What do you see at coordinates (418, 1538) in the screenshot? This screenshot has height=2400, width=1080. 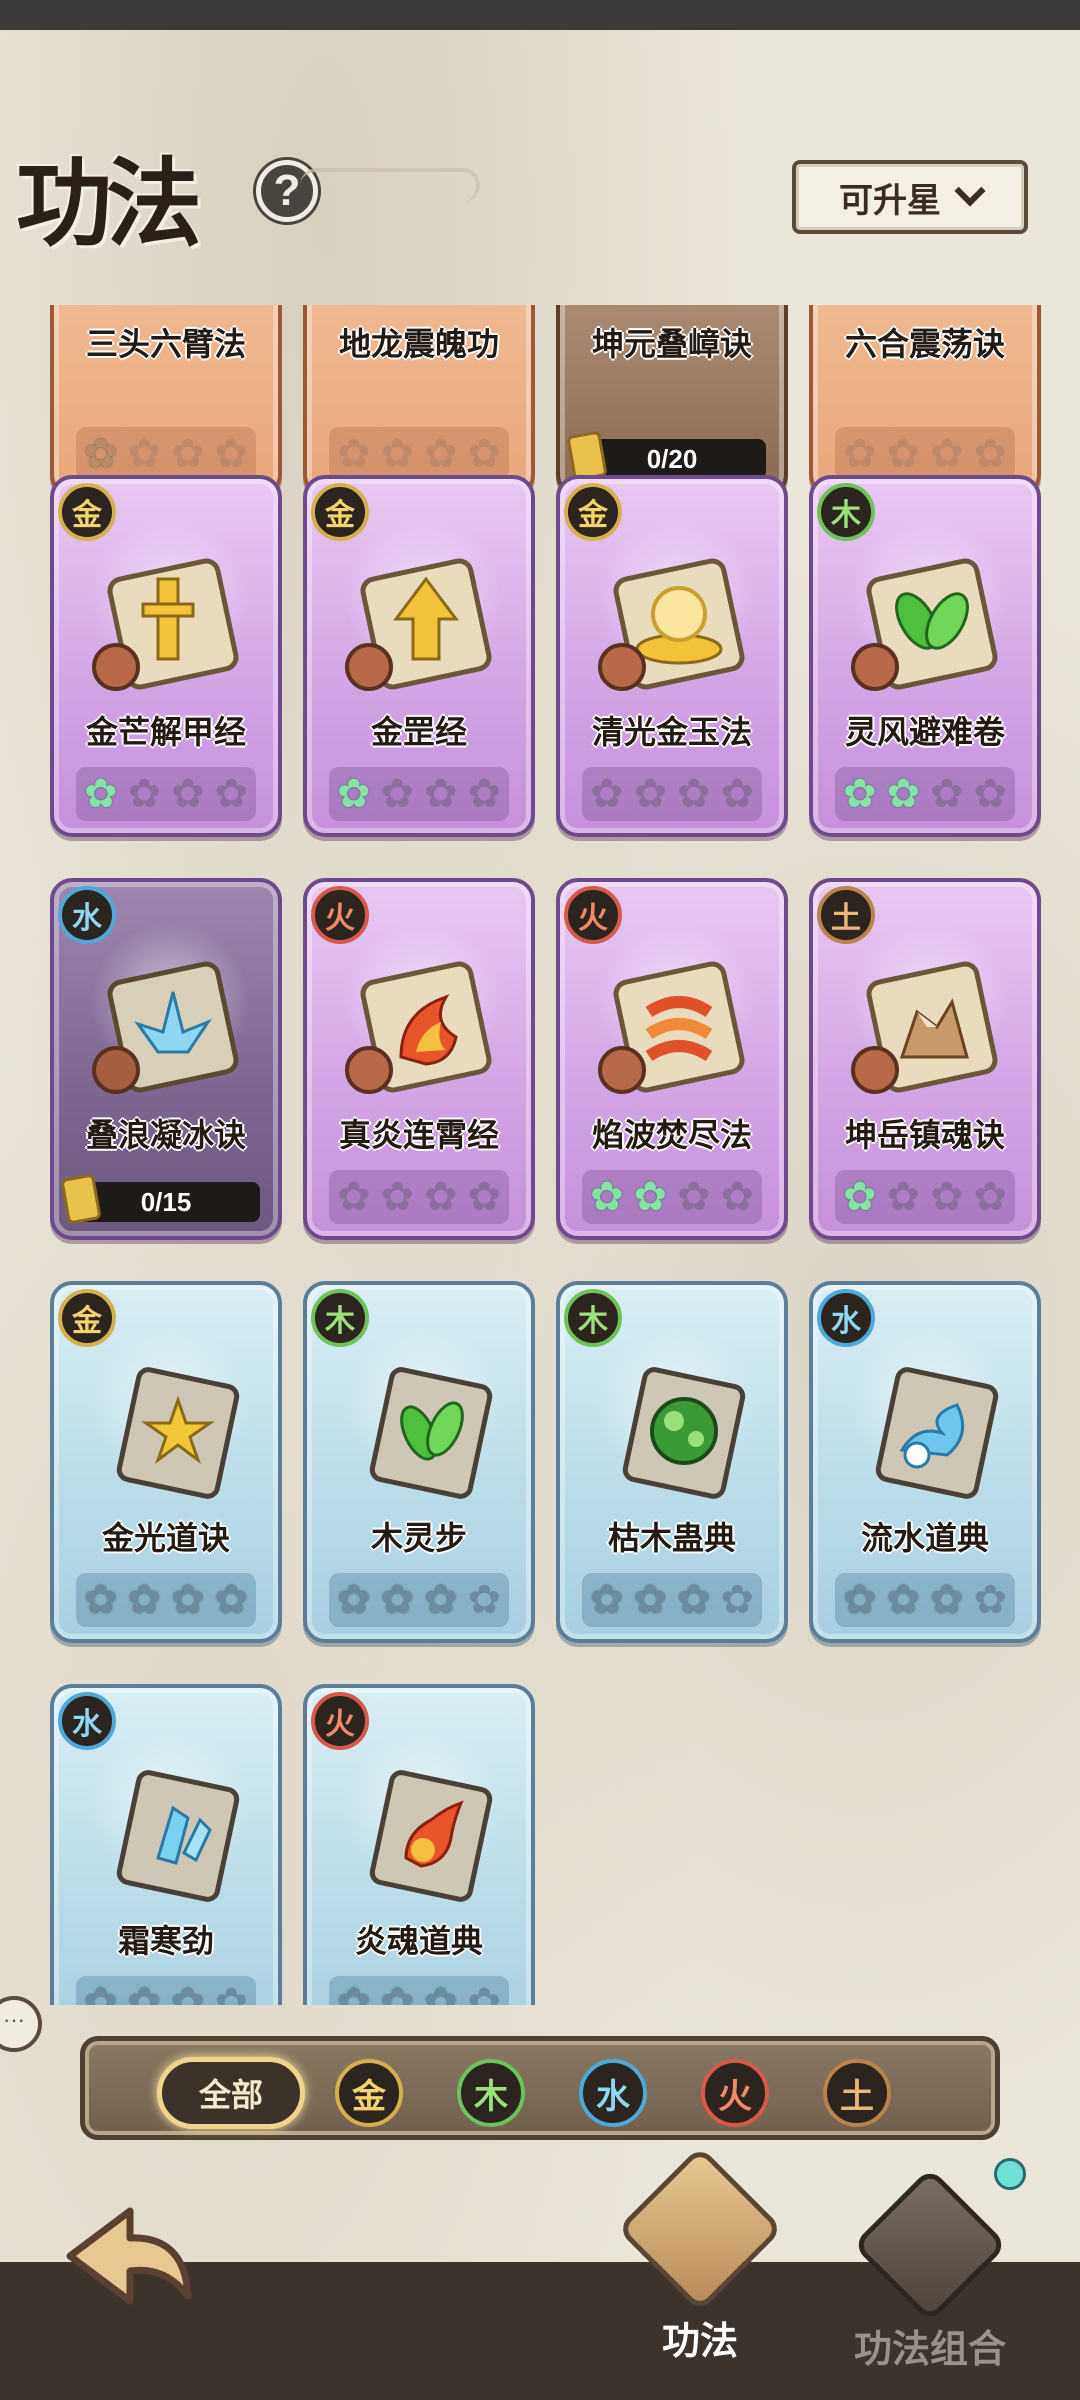 I see `skill-name: 木灵步` at bounding box center [418, 1538].